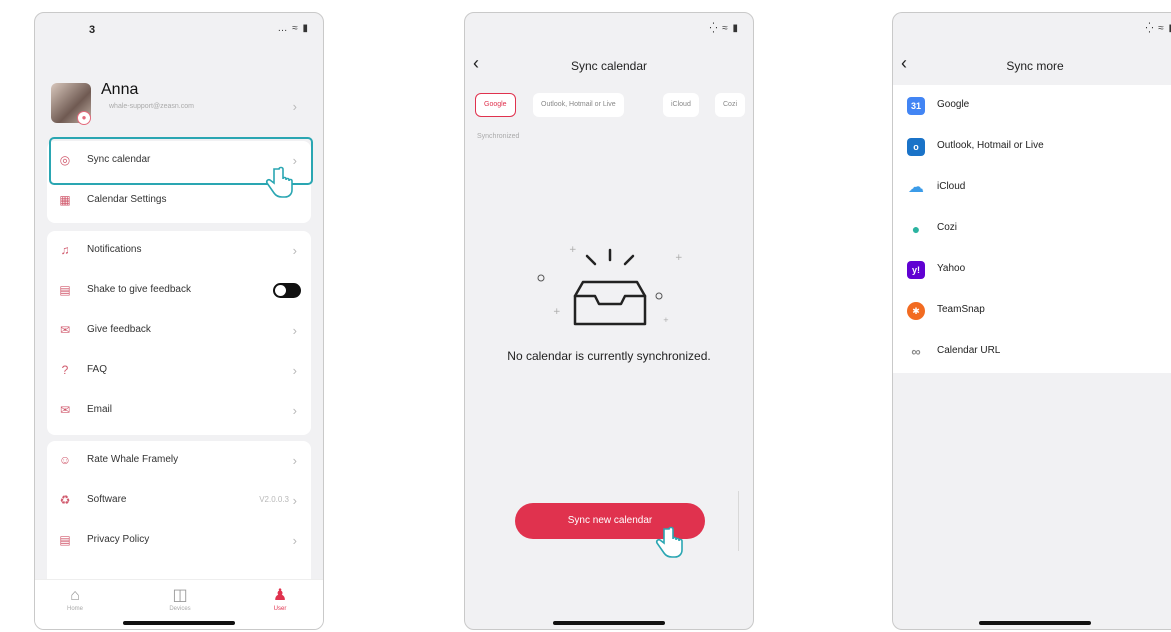  Describe the element at coordinates (1032, 269) in the screenshot. I see `provider-yahoo: y! Yahoo` at that location.